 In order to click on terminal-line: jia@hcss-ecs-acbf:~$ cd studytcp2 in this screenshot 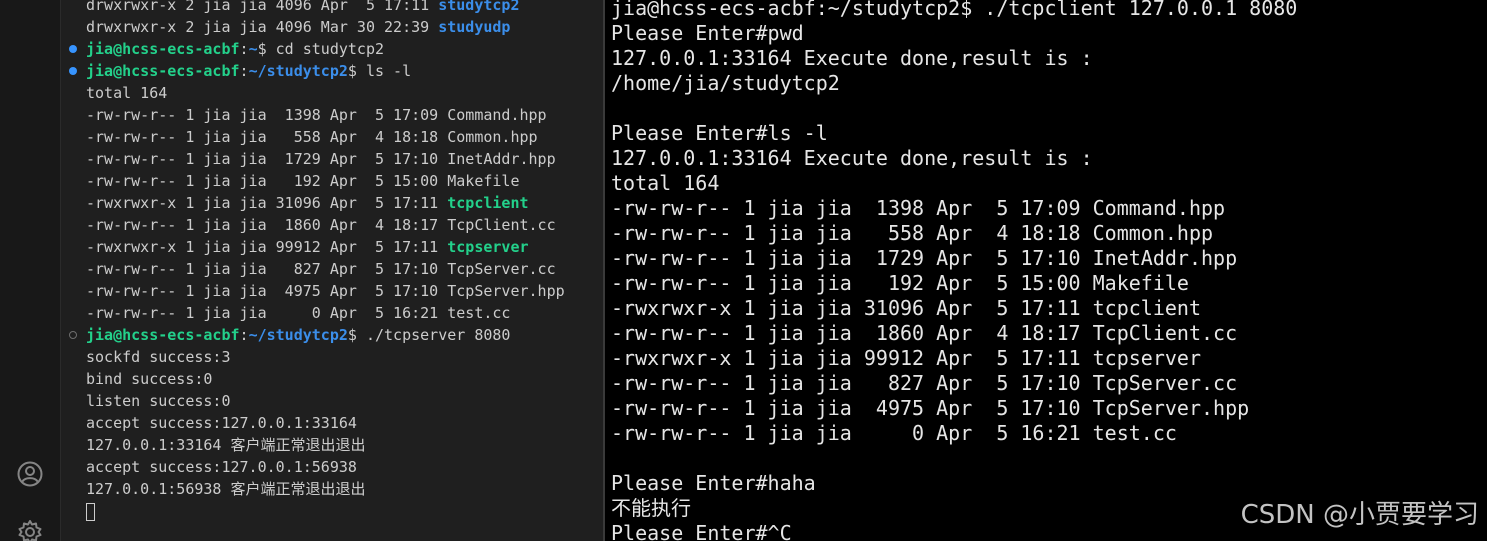, I will do `click(334, 49)`.